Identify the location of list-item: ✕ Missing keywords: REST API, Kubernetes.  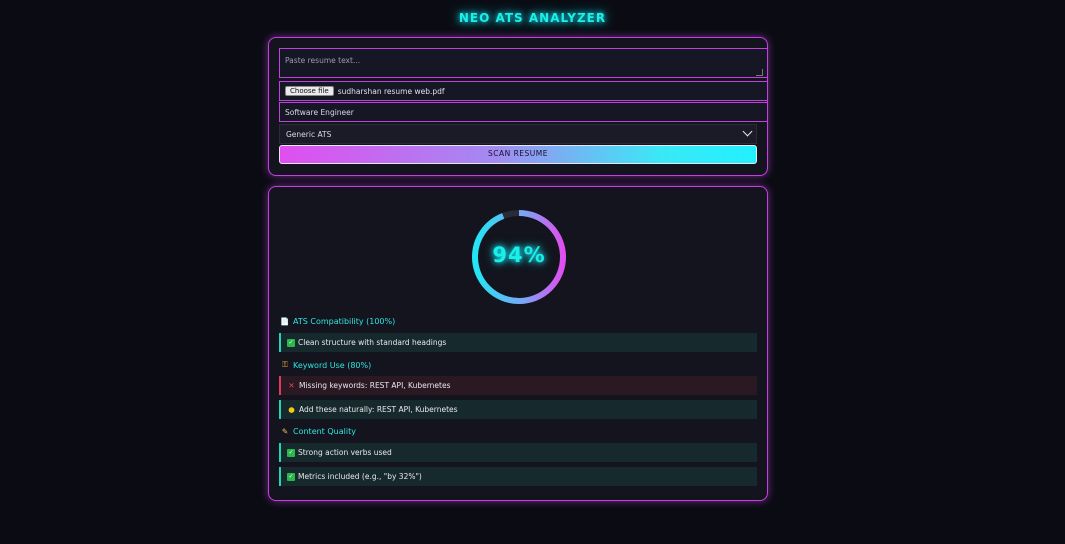
(518, 385).